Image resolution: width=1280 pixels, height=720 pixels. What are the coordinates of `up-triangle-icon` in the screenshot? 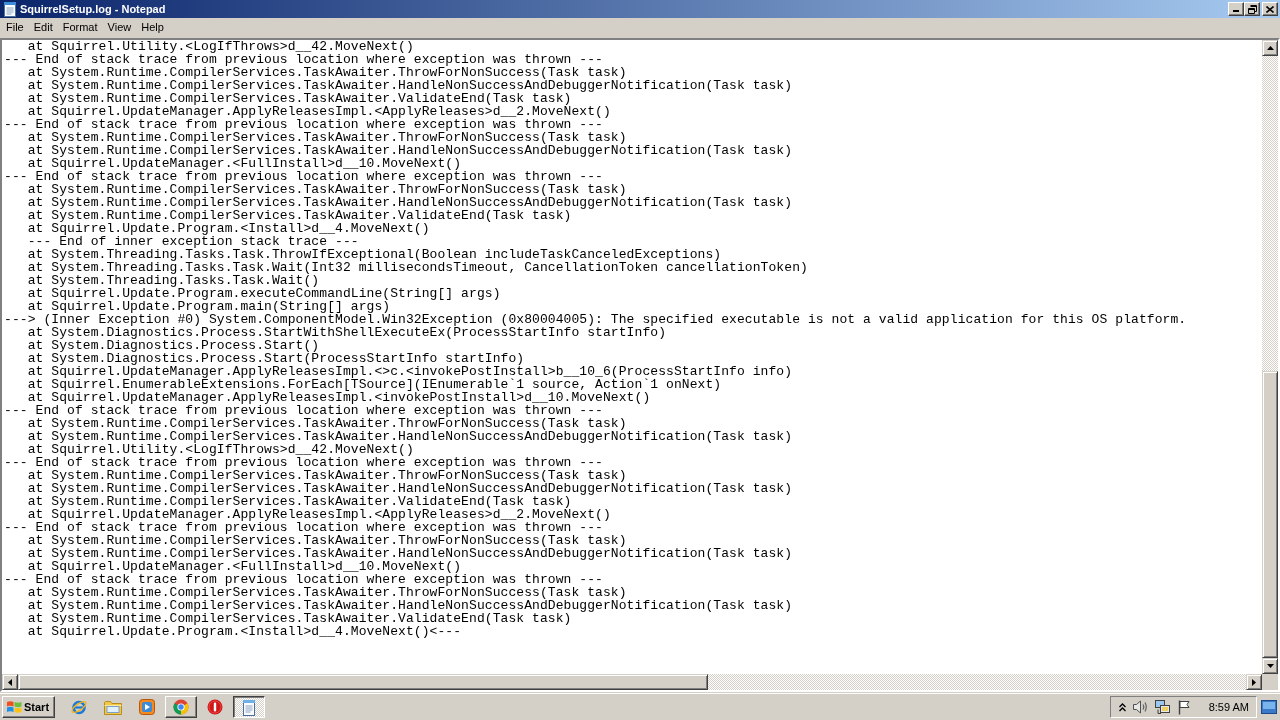 It's located at (1270, 48).